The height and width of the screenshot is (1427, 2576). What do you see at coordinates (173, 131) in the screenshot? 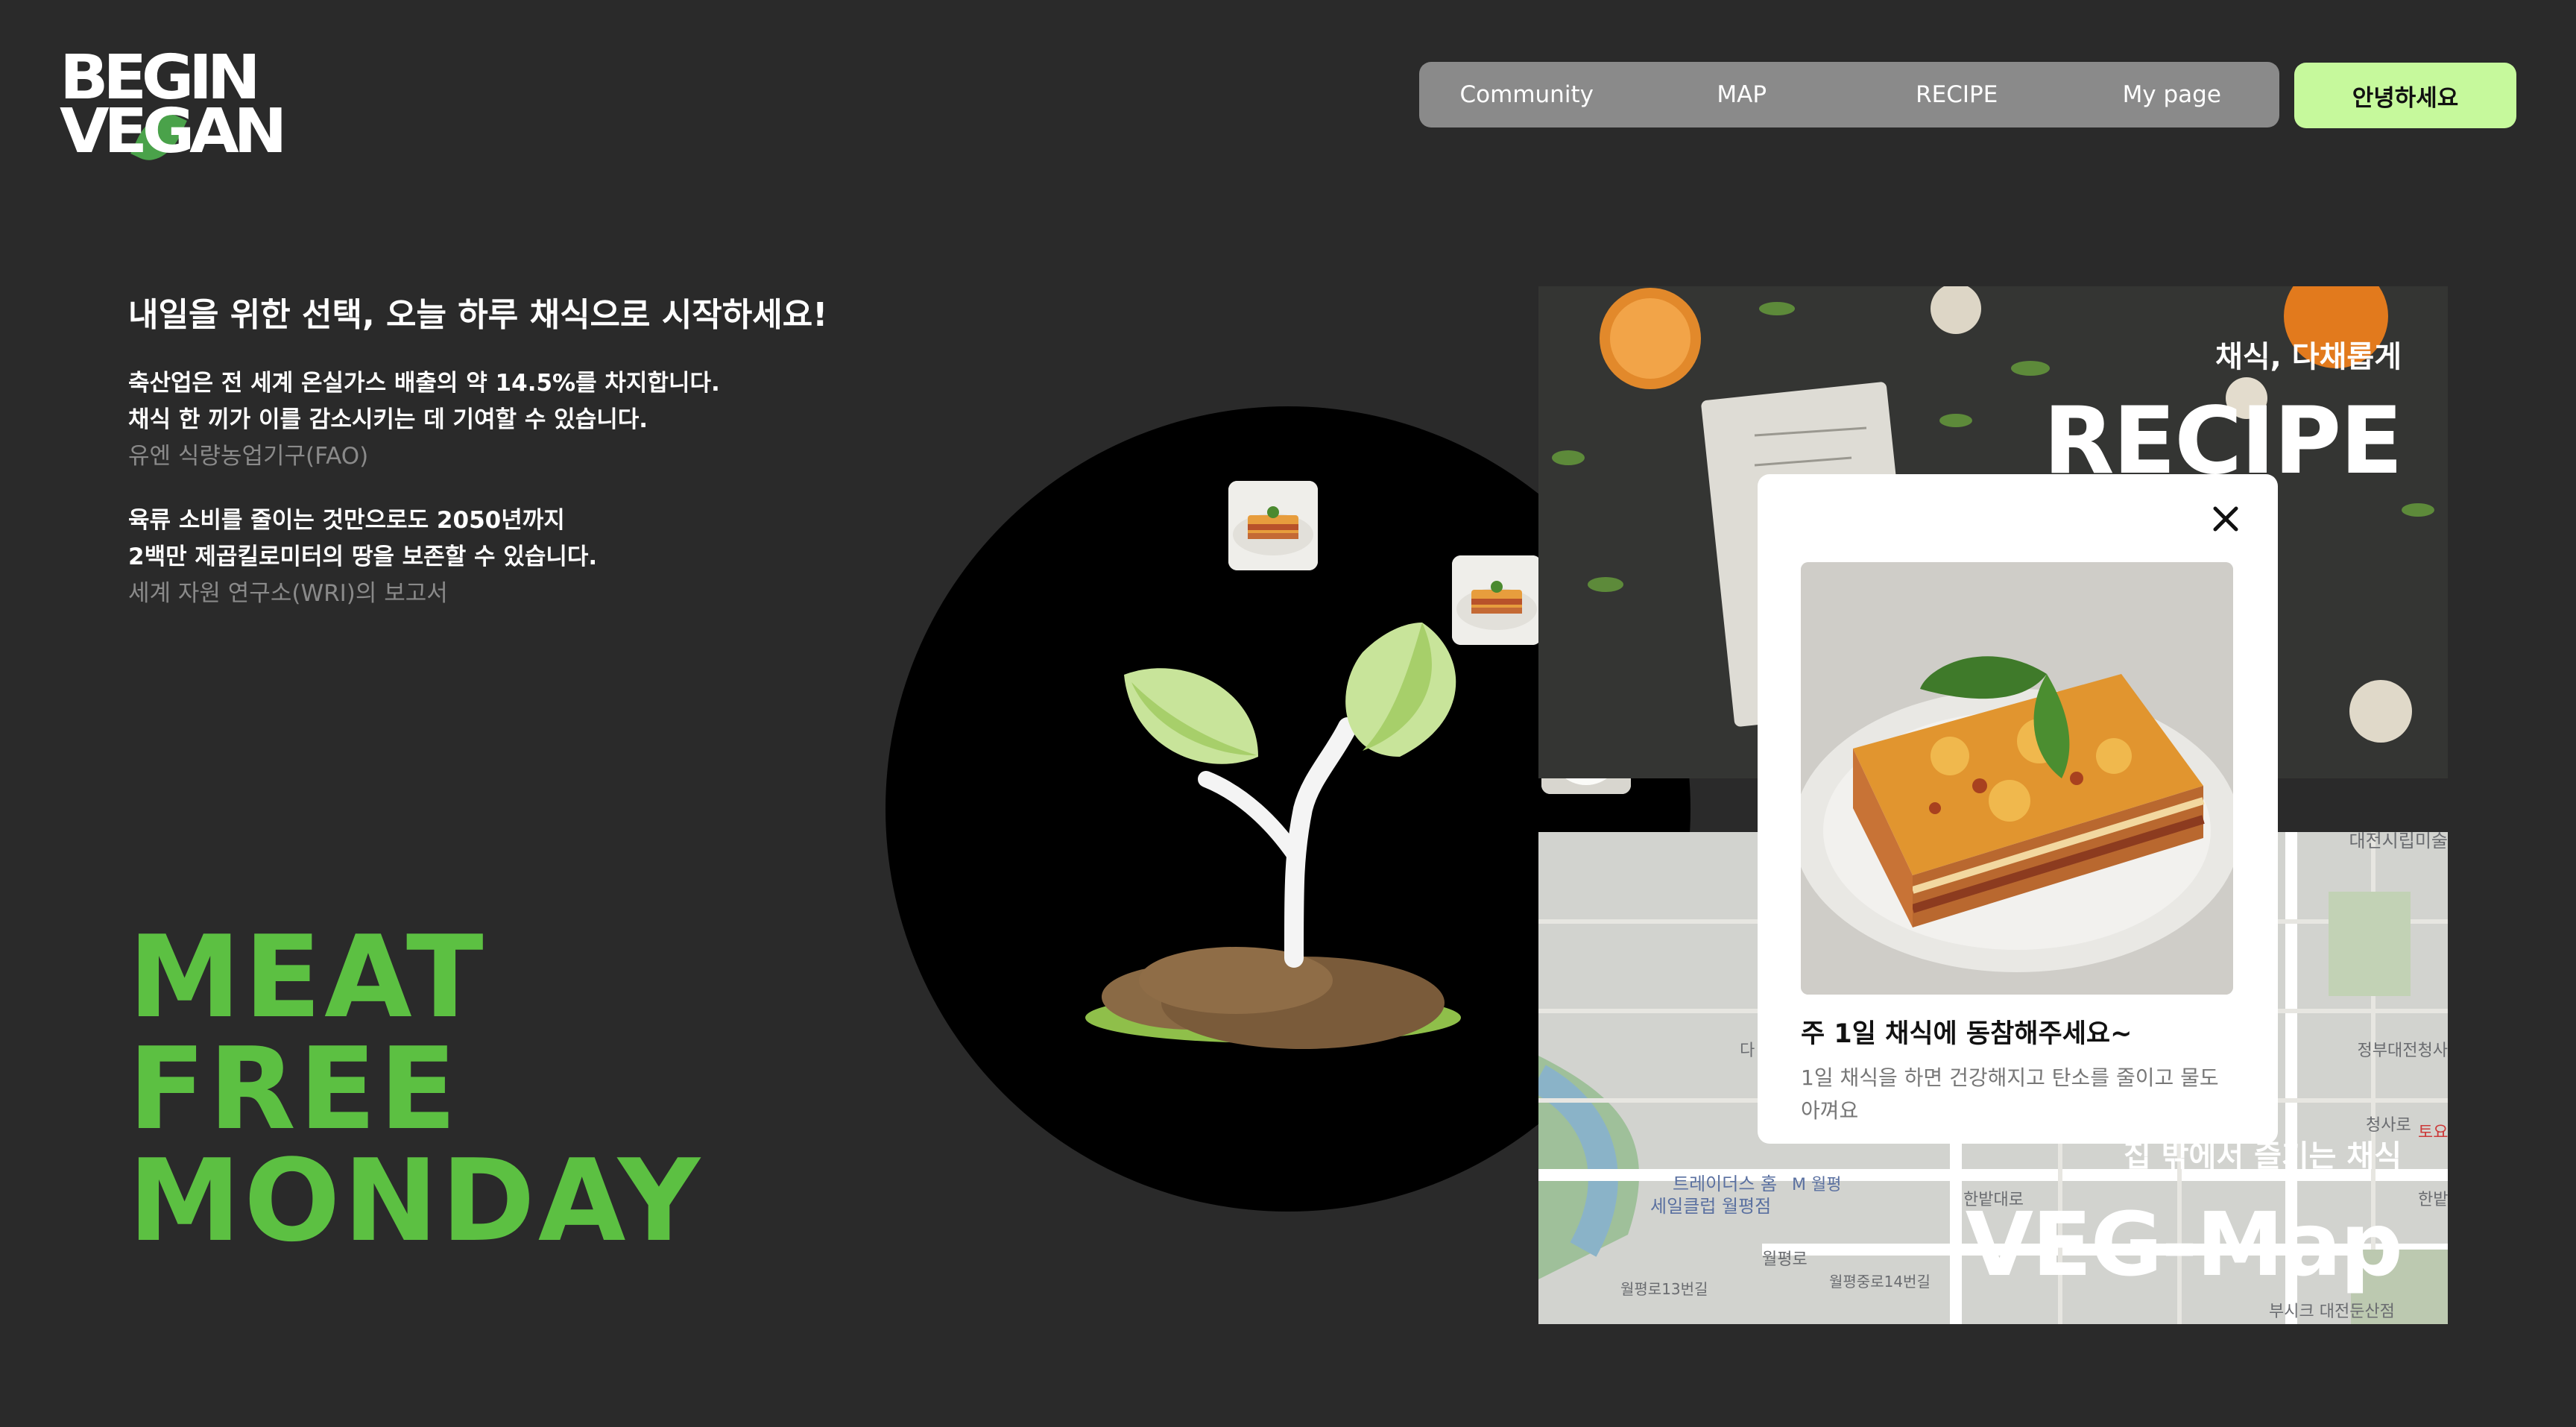
I see `logo-line-2: VEGAN` at bounding box center [173, 131].